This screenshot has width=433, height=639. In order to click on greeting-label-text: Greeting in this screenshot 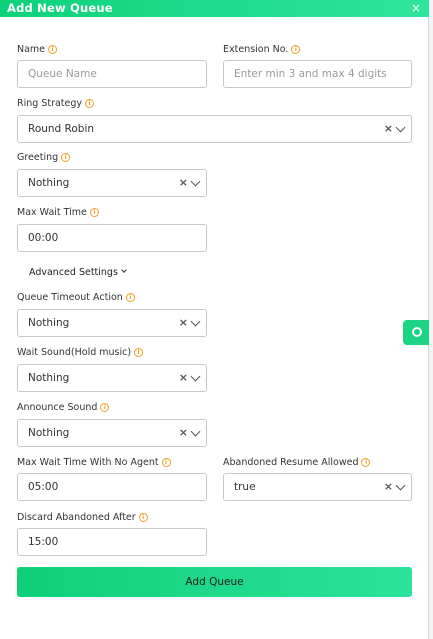, I will do `click(38, 157)`.